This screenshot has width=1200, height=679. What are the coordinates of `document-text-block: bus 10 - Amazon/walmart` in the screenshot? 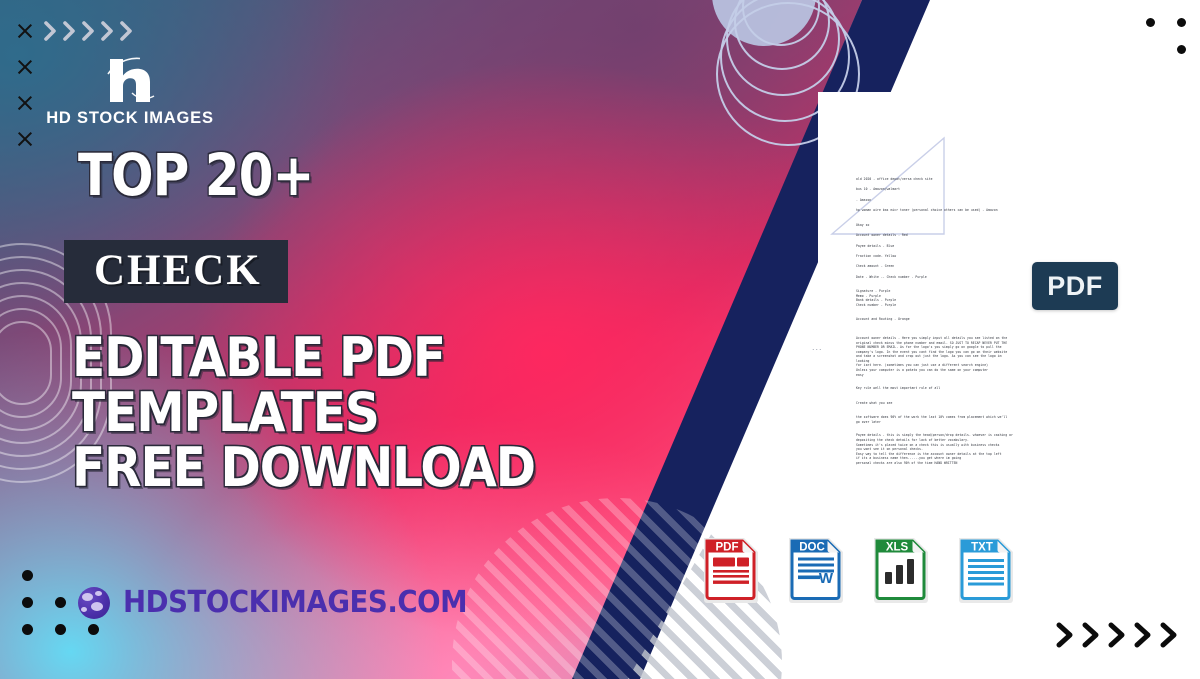 It's located at (992, 189).